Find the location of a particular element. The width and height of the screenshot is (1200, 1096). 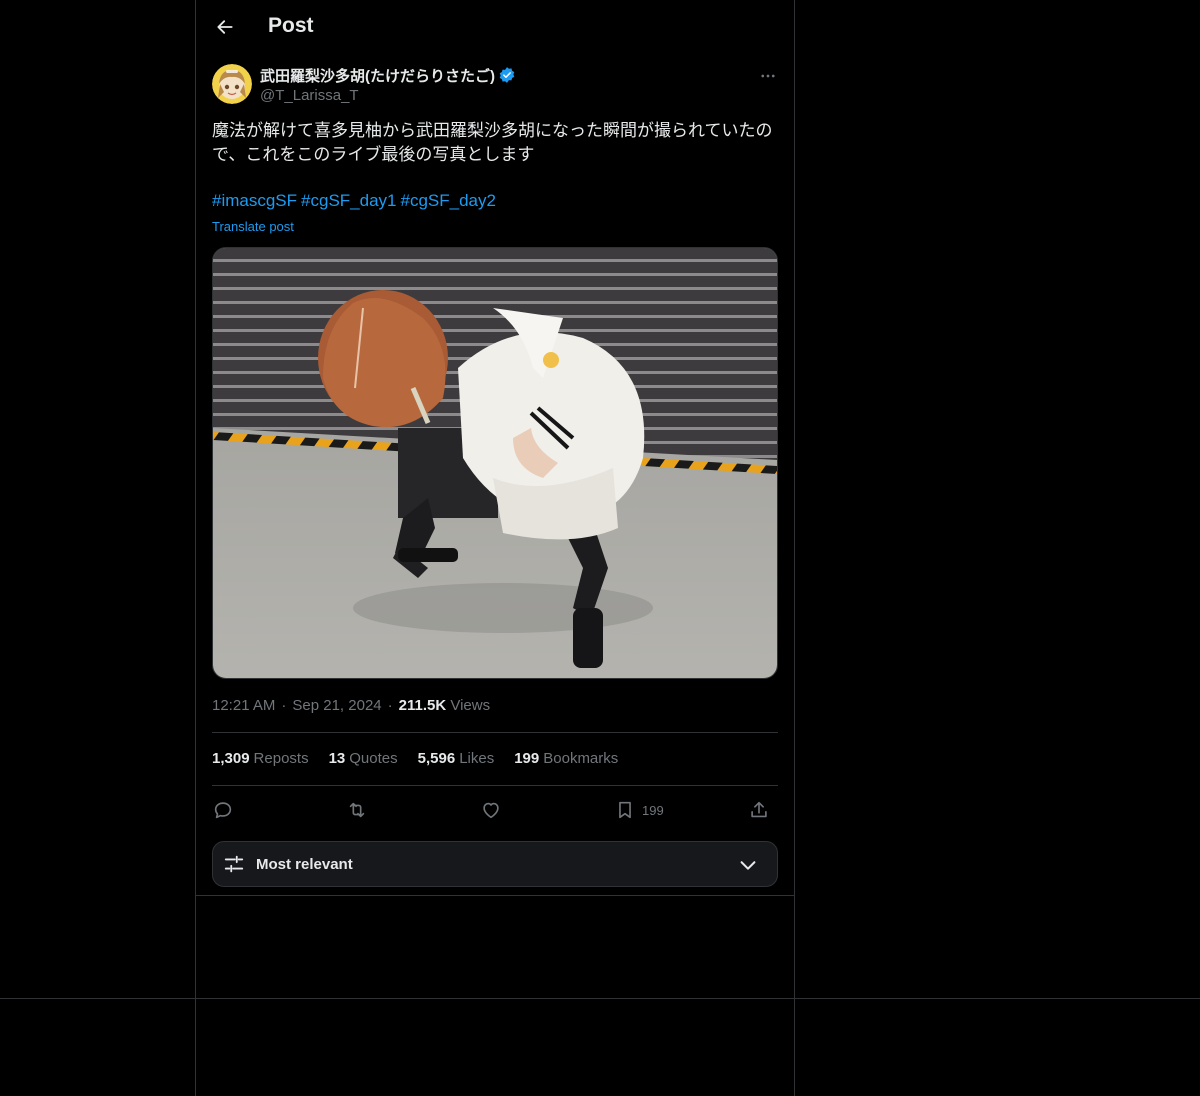

reply-icon is located at coordinates (223, 810).